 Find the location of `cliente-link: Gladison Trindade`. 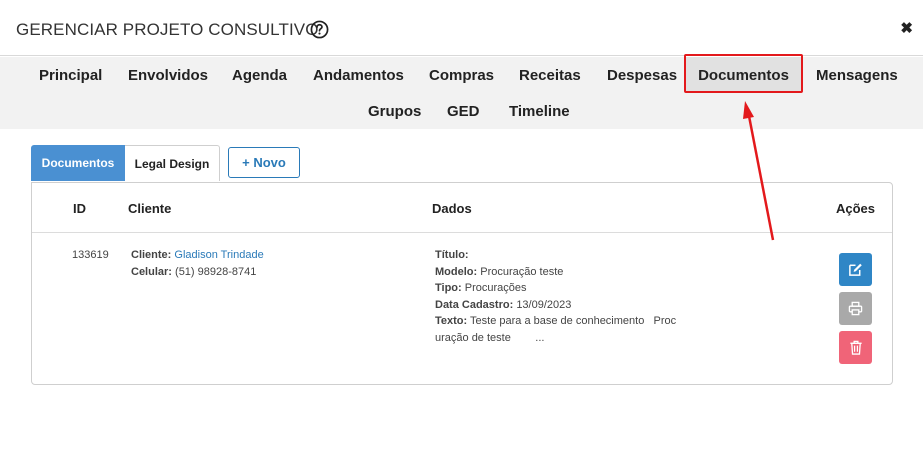

cliente-link: Gladison Trindade is located at coordinates (218, 255).